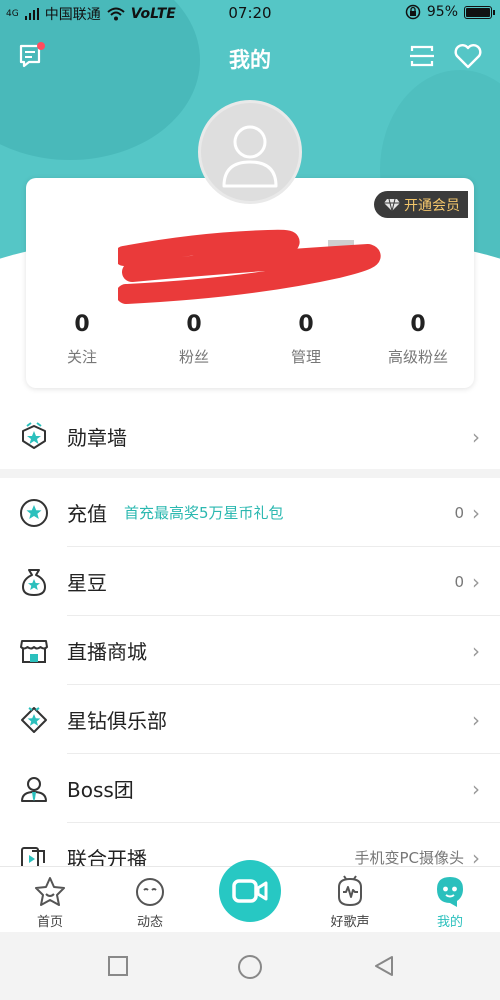 This screenshot has width=500, height=1000. I want to click on status-bar: 4G 中国联通 VoLTE 07:20 95%, so click(250, 13).